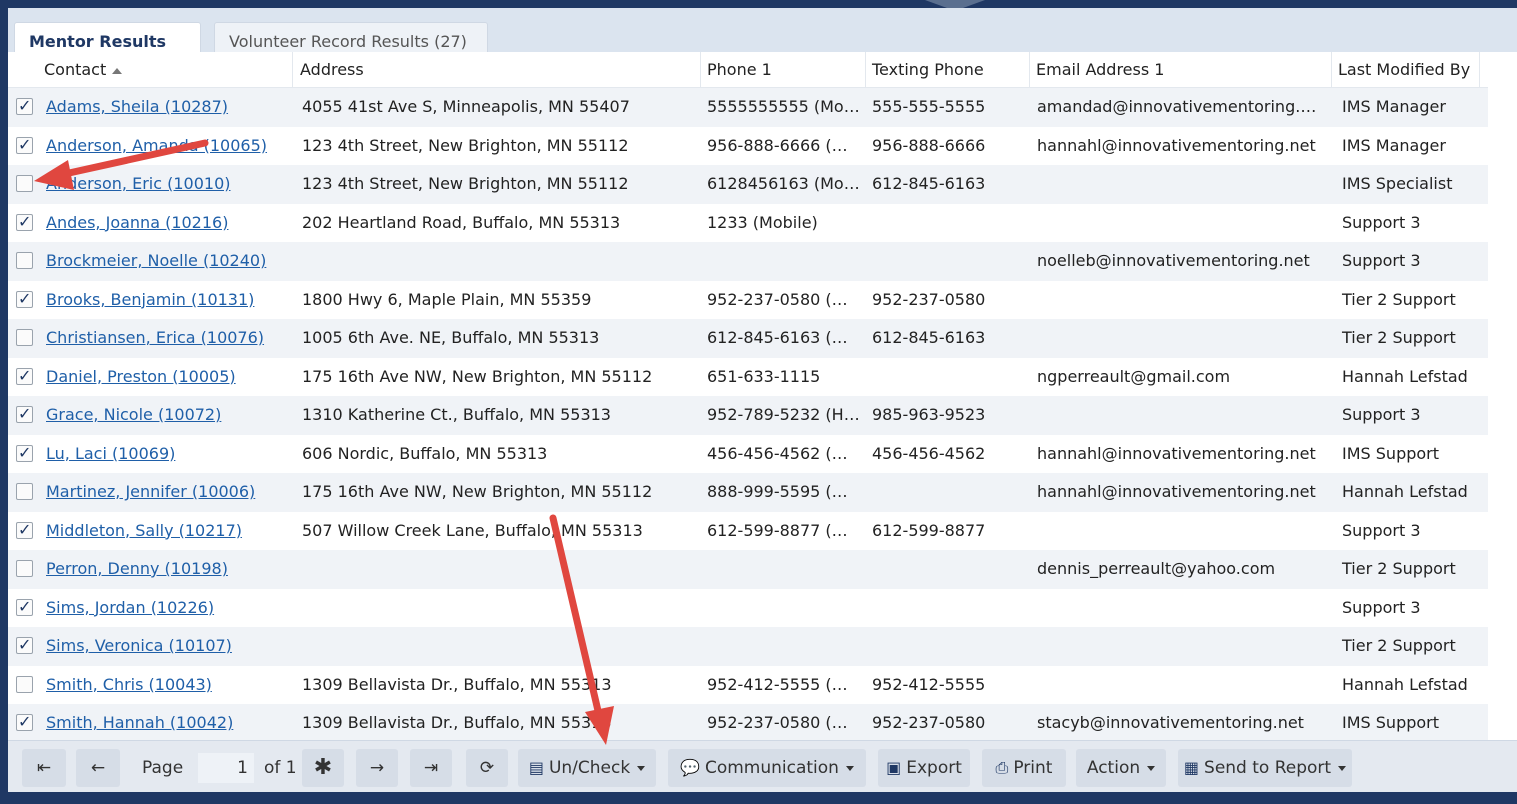  Describe the element at coordinates (929, 530) in the screenshot. I see `texting-phone-cell: 612-599-8877` at that location.